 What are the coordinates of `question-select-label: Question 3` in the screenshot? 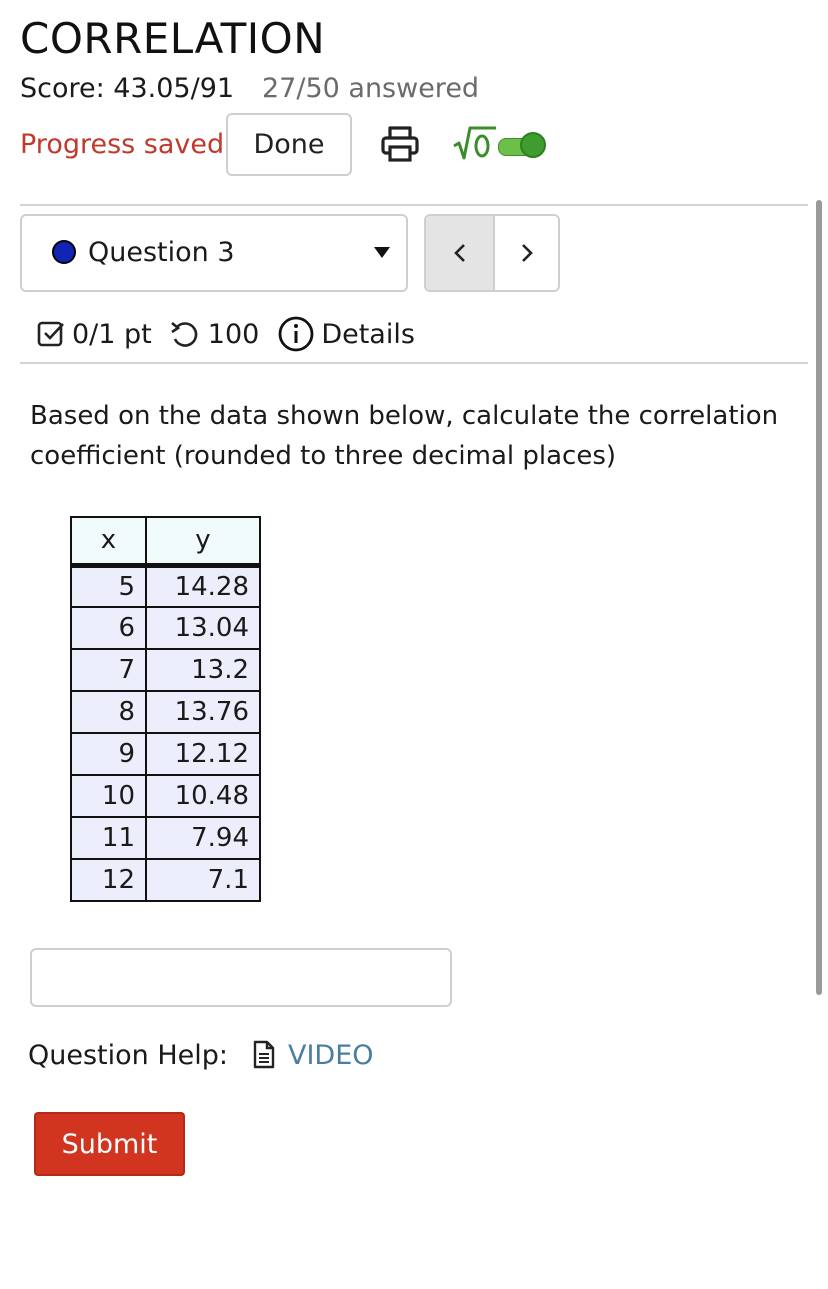 It's located at (161, 252).